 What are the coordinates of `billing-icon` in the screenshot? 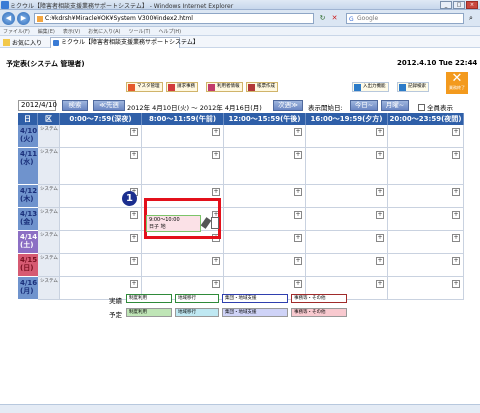 It's located at (171, 87).